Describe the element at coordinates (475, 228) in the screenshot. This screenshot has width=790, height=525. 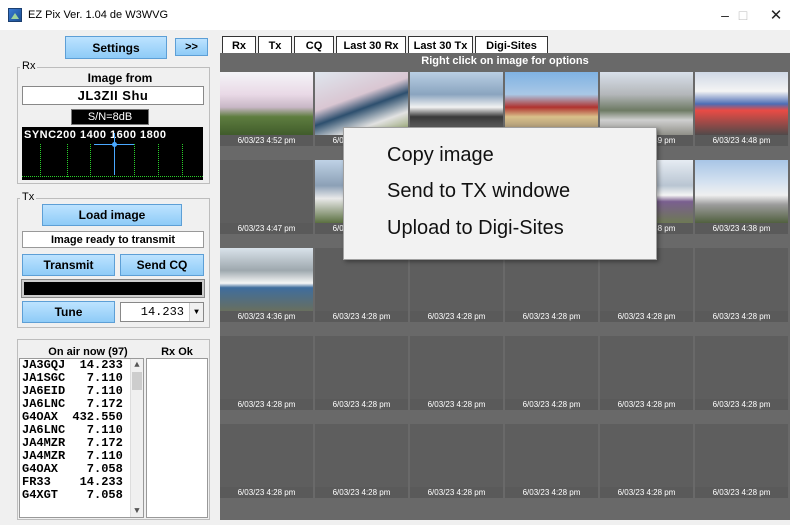
I see `menu-item-upload-digi-sites: Upload to Digi-Sites` at that location.